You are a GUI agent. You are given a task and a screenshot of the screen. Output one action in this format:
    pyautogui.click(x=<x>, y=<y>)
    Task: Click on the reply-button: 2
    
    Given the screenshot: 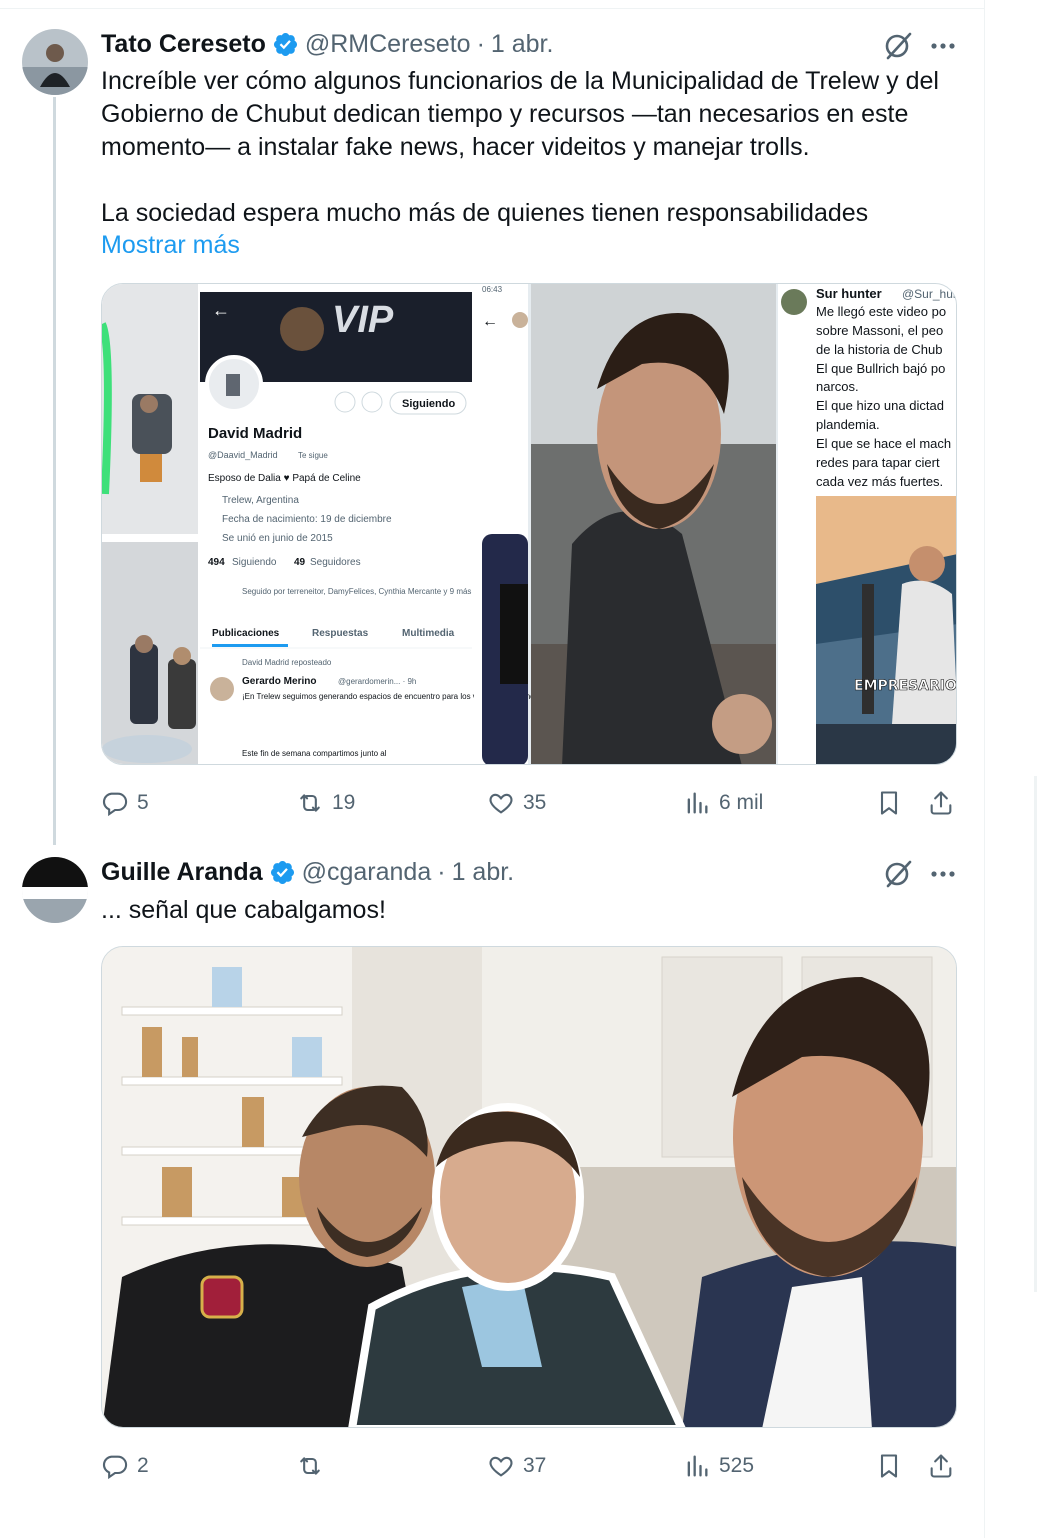 What is the action you would take?
    pyautogui.click(x=125, y=1466)
    